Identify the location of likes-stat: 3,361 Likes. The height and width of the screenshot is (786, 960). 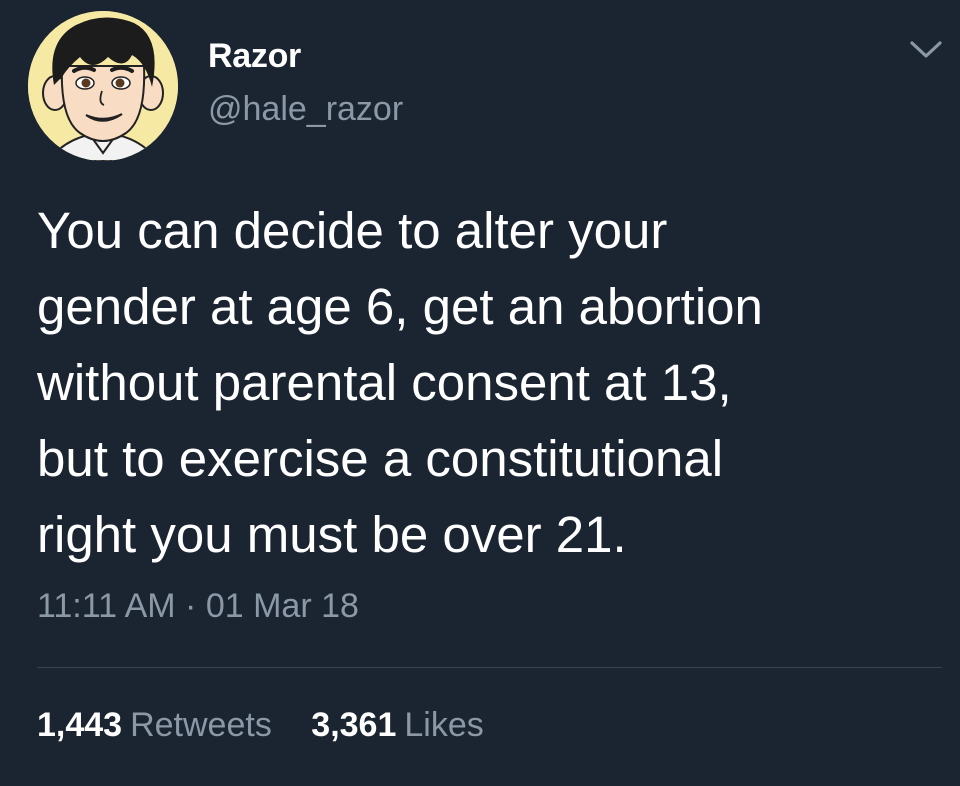
(397, 725).